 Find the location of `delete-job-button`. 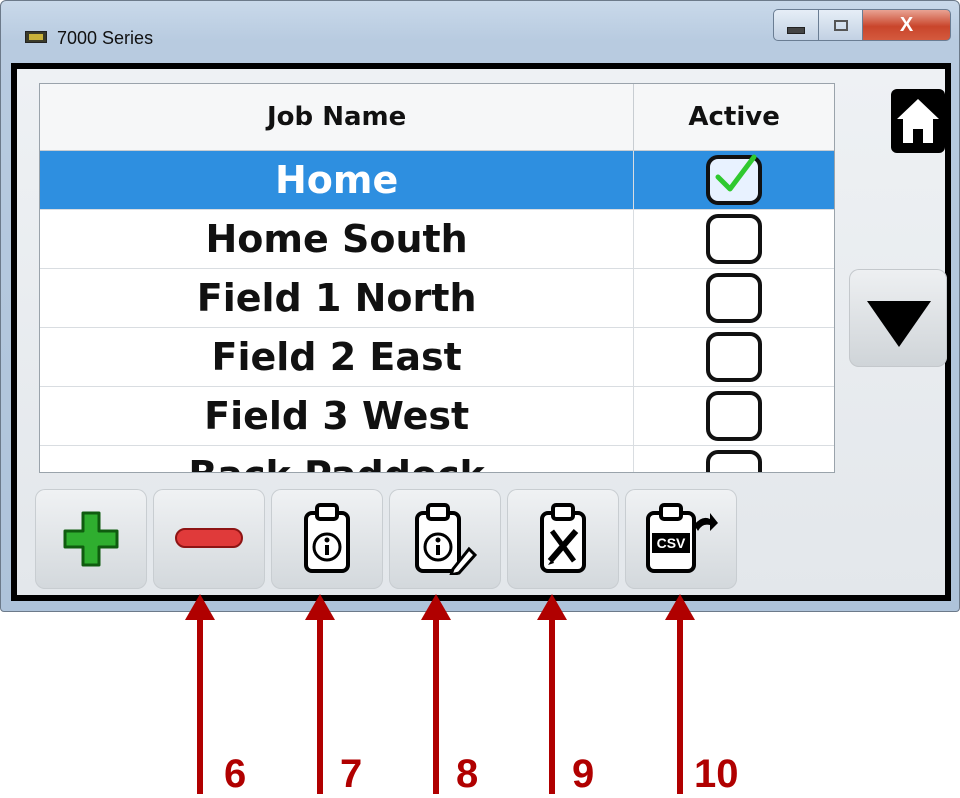

delete-job-button is located at coordinates (209, 539).